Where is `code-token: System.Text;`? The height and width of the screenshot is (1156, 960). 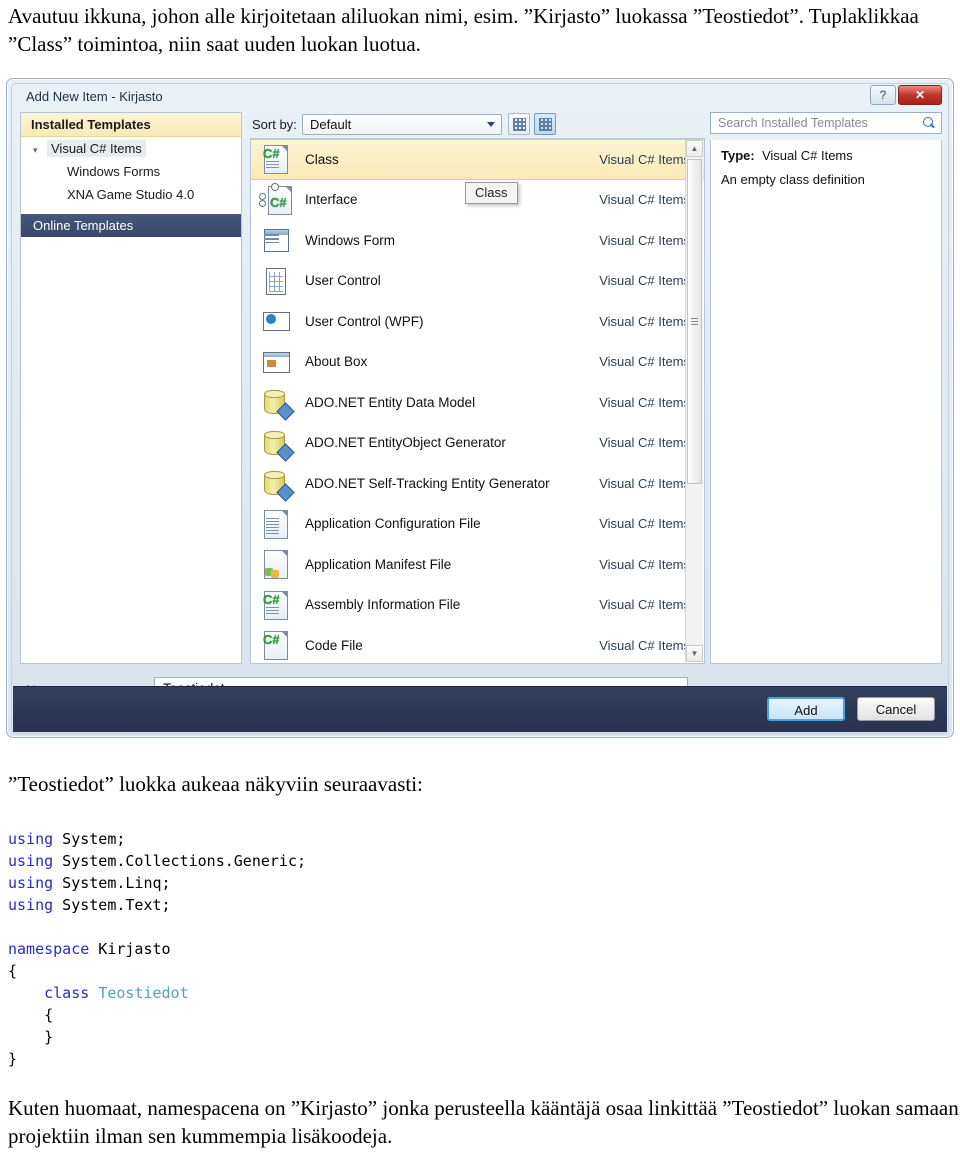
code-token: System.Text; is located at coordinates (112, 905).